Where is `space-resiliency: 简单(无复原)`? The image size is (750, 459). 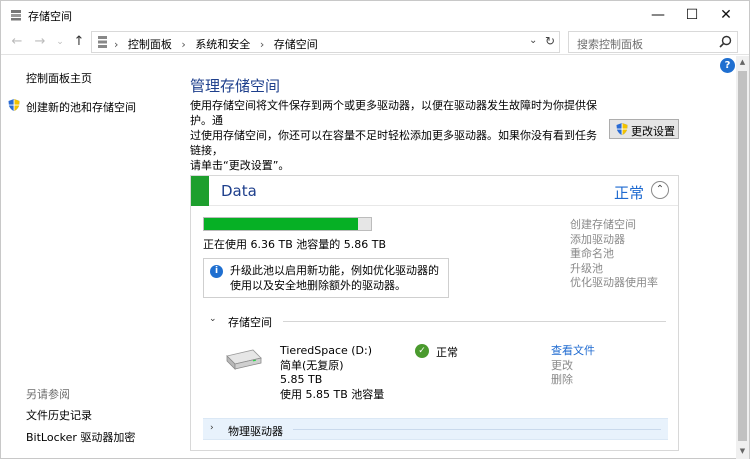
space-resiliency: 简单(无复原) is located at coordinates (312, 365).